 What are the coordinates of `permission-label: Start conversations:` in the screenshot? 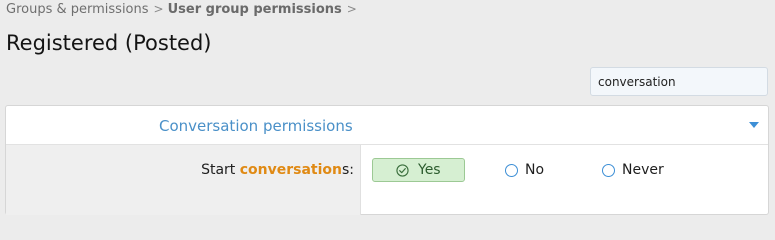 It's located at (277, 170).